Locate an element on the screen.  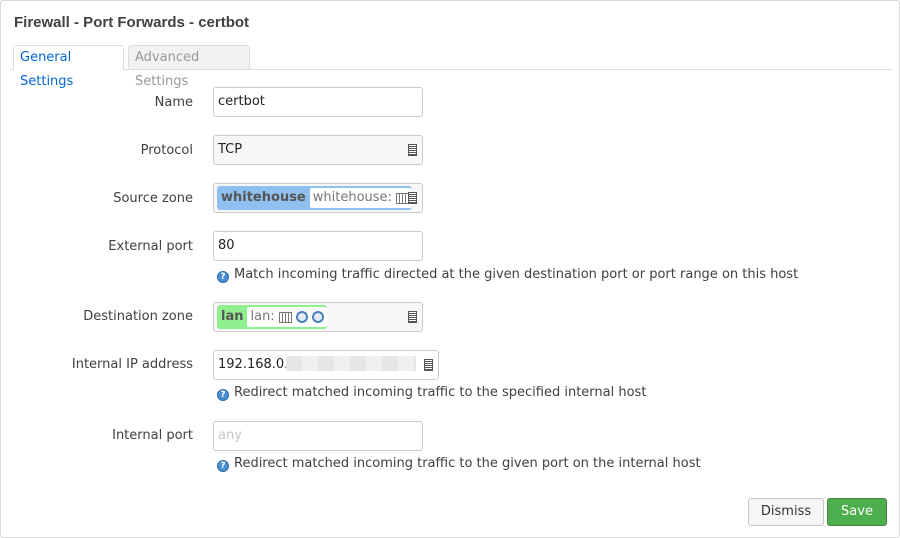
external-port-field: 80 is located at coordinates (318, 246).